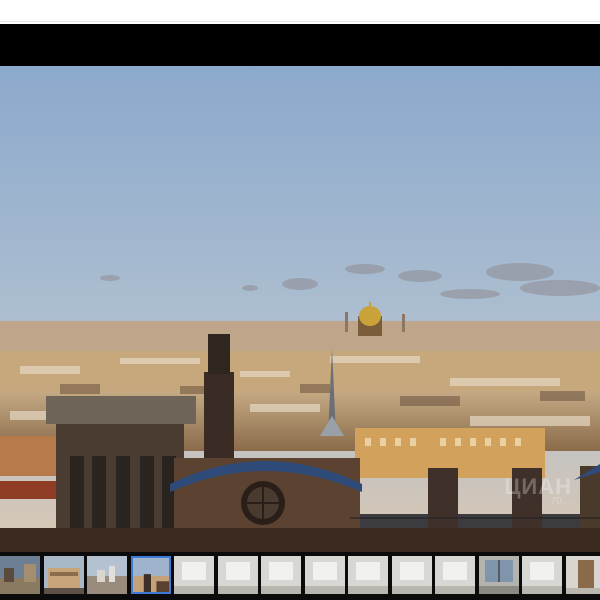 This screenshot has width=600, height=600. Describe the element at coordinates (300, 45) in the screenshot. I see `viewer-top-bar` at that location.